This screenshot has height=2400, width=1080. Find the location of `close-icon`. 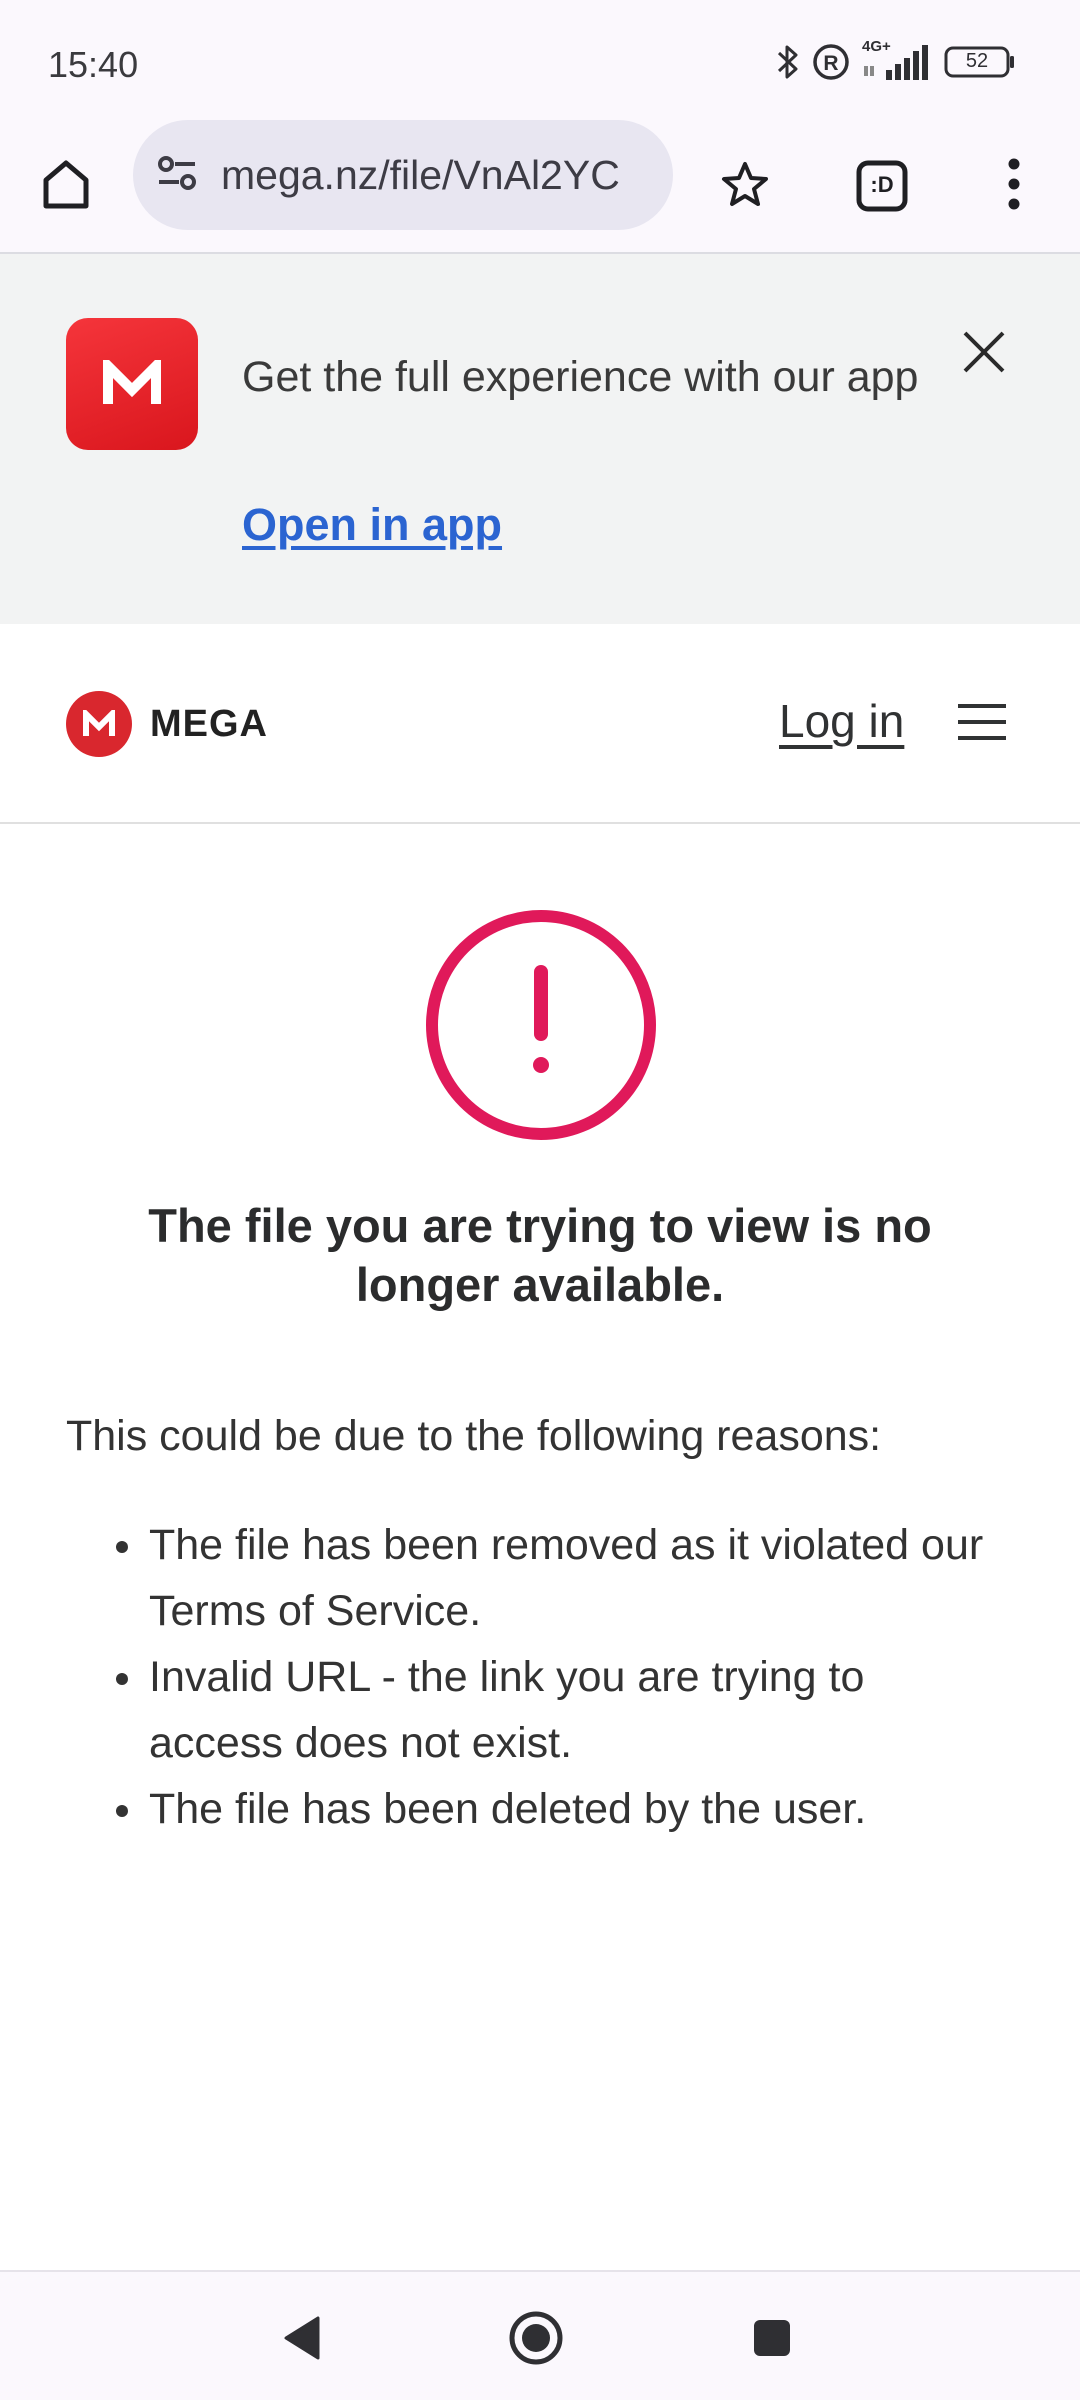

close-icon is located at coordinates (984, 354).